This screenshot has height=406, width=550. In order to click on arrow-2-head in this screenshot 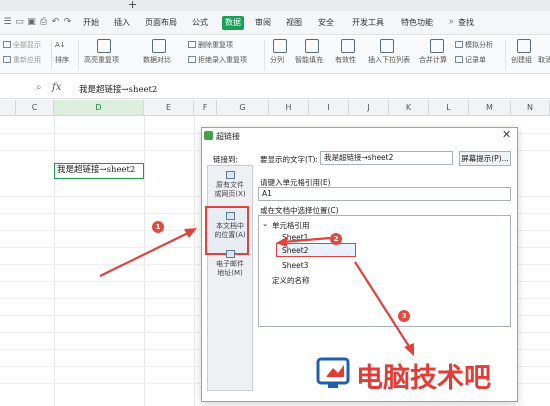, I will do `click(281, 242)`.